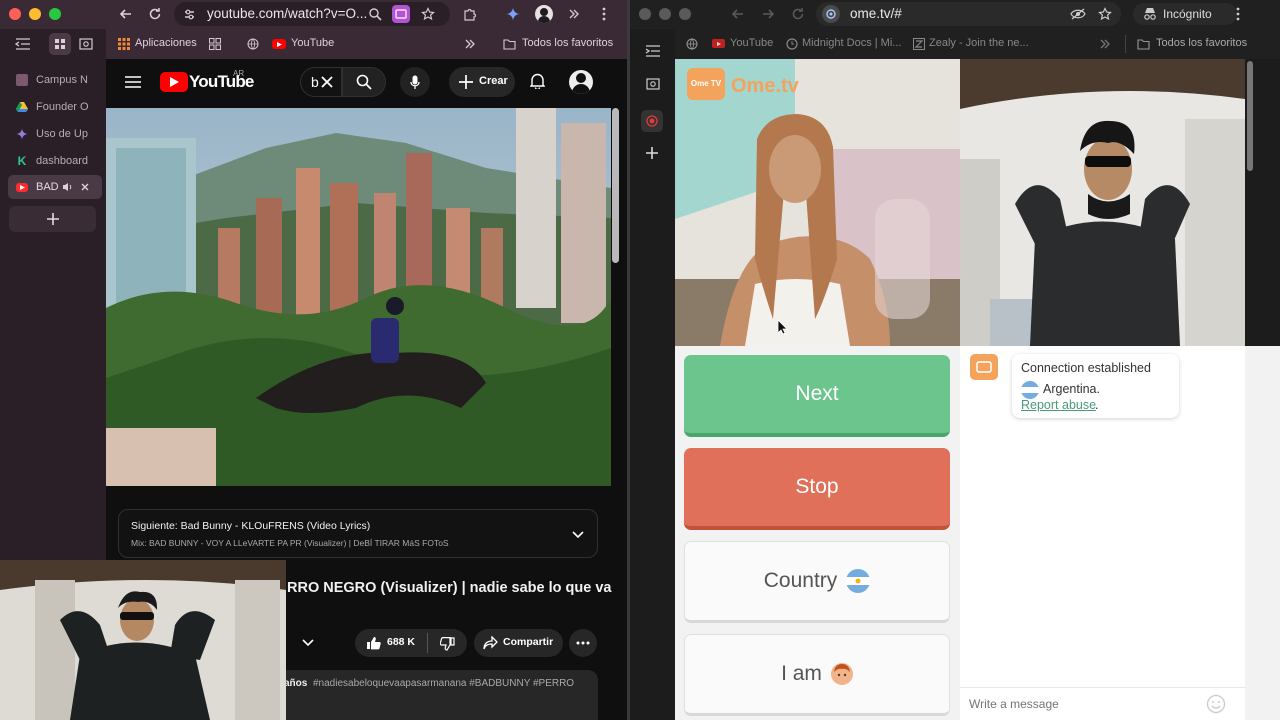 Image resolution: width=1280 pixels, height=720 pixels. I want to click on sidebar-tab-campus: Campus N, so click(55, 80).